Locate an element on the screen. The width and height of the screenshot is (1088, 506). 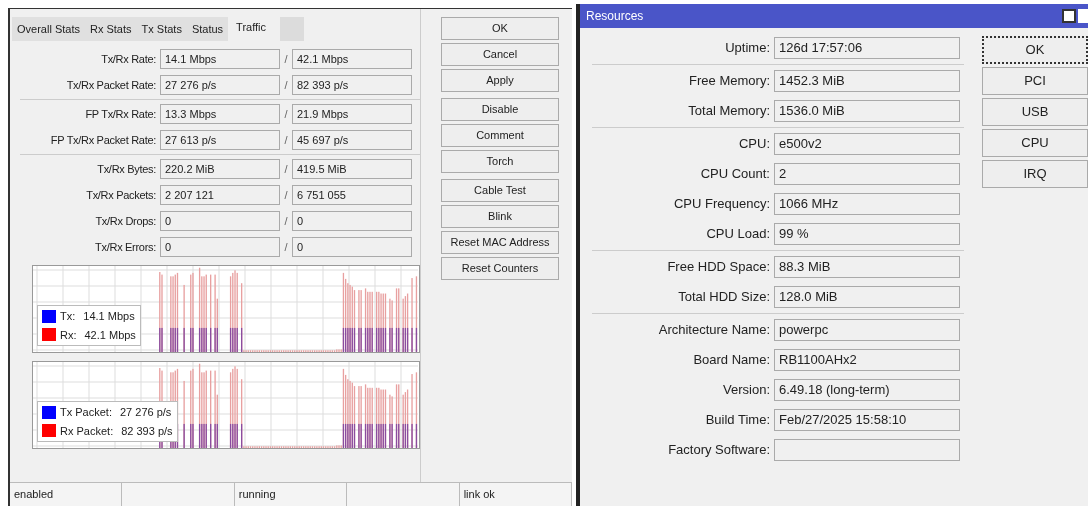
field-label: Build Time: is located at coordinates (737, 420).